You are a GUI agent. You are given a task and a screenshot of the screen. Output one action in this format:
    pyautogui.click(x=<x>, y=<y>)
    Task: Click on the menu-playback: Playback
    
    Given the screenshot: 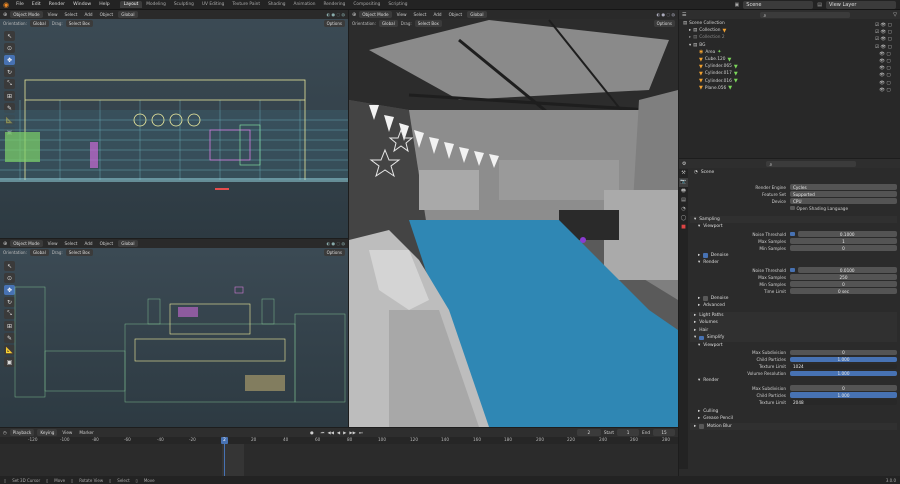 What is the action you would take?
    pyautogui.click(x=22, y=432)
    